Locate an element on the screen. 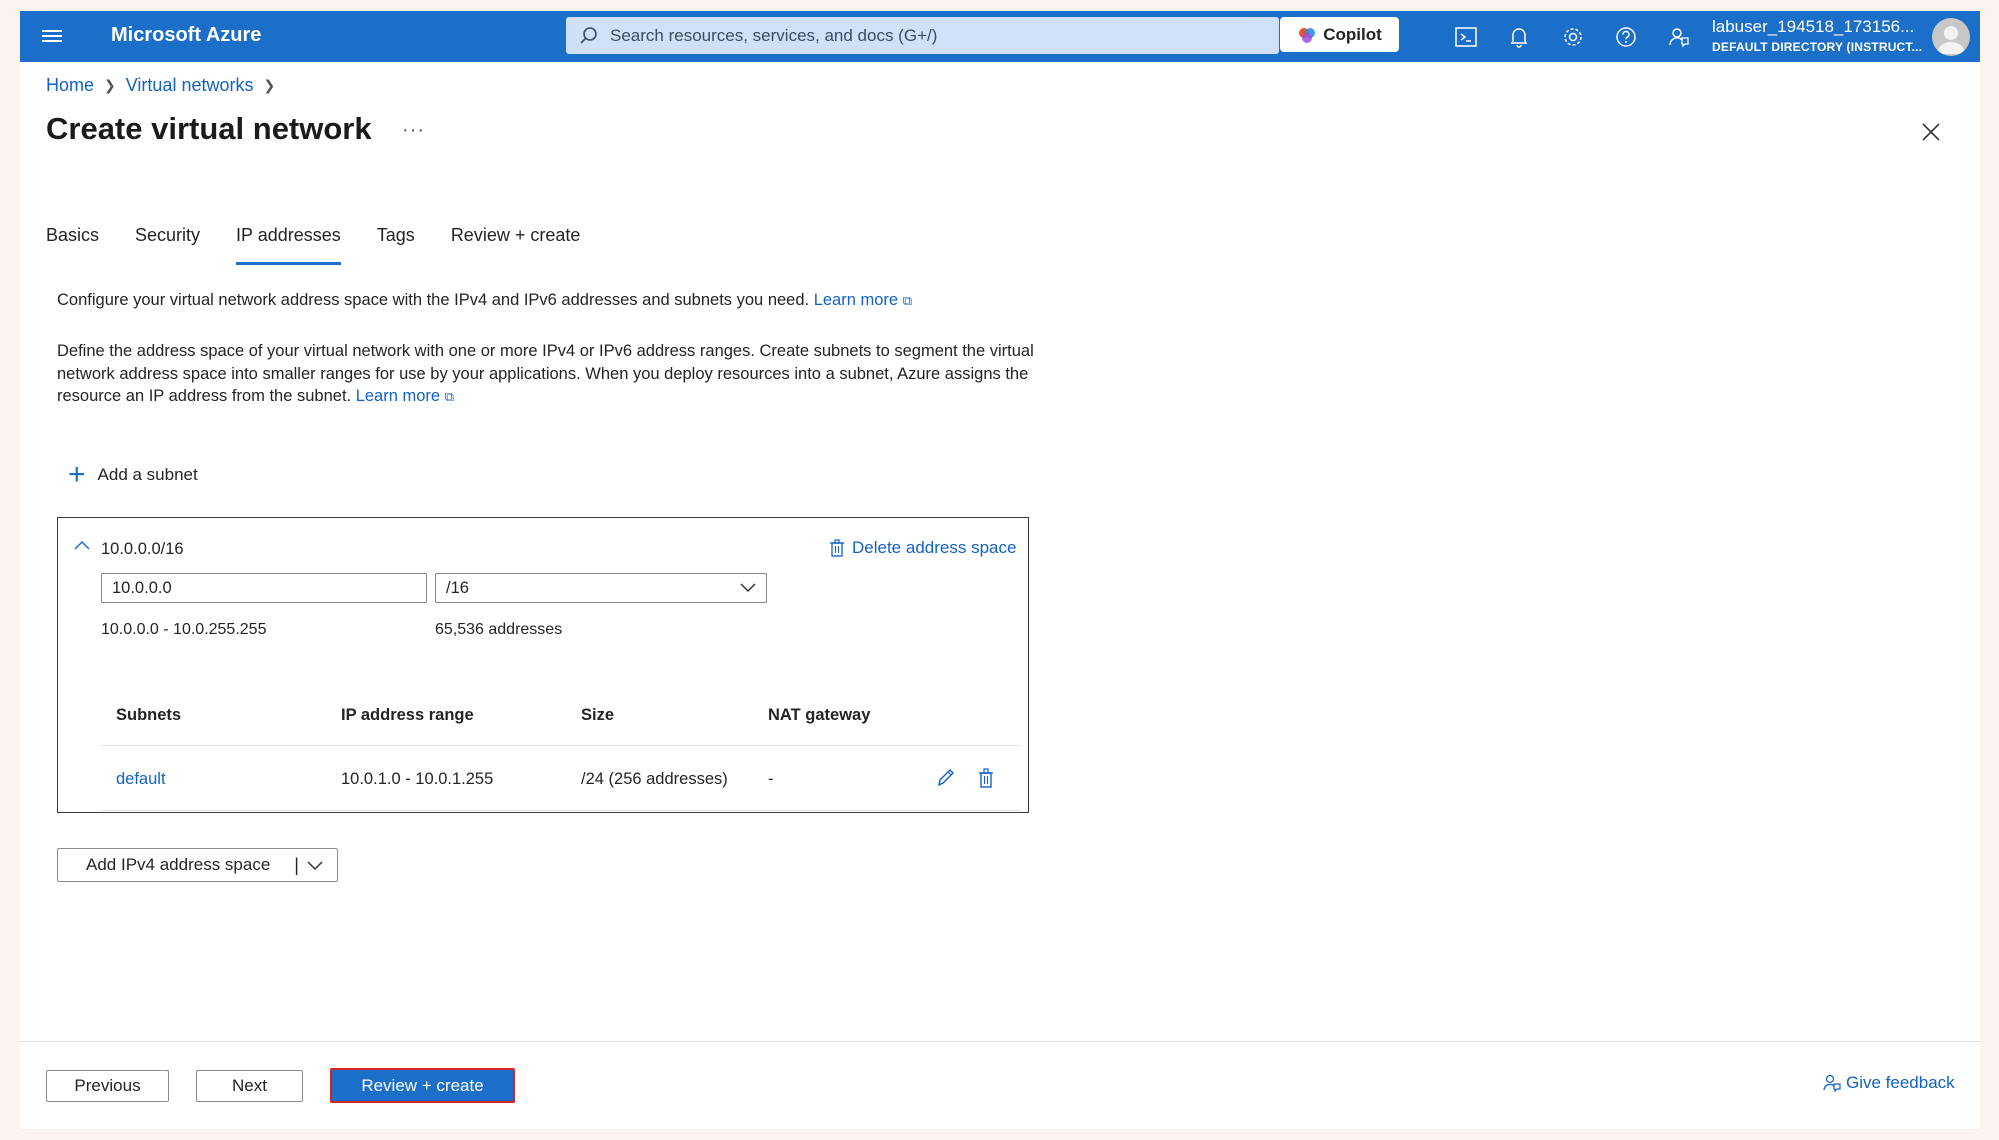  column-header-size: Size is located at coordinates (598, 715).